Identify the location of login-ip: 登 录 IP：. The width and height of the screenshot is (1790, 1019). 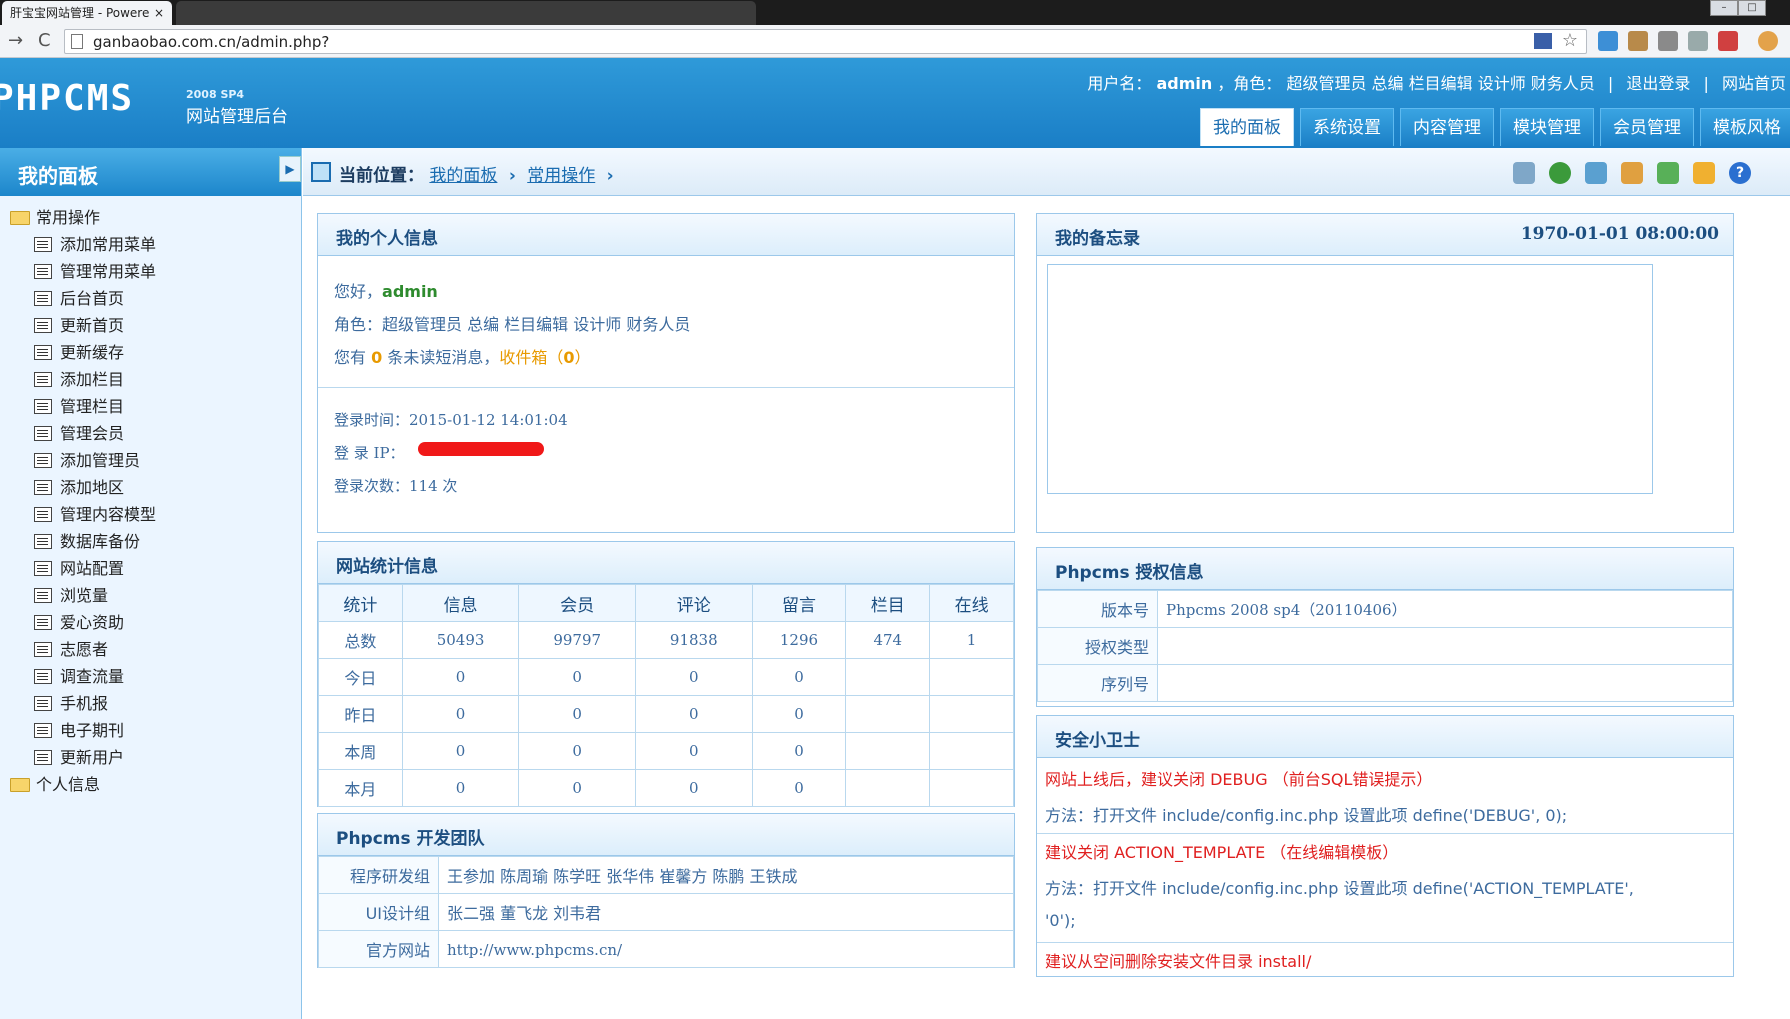
(369, 453).